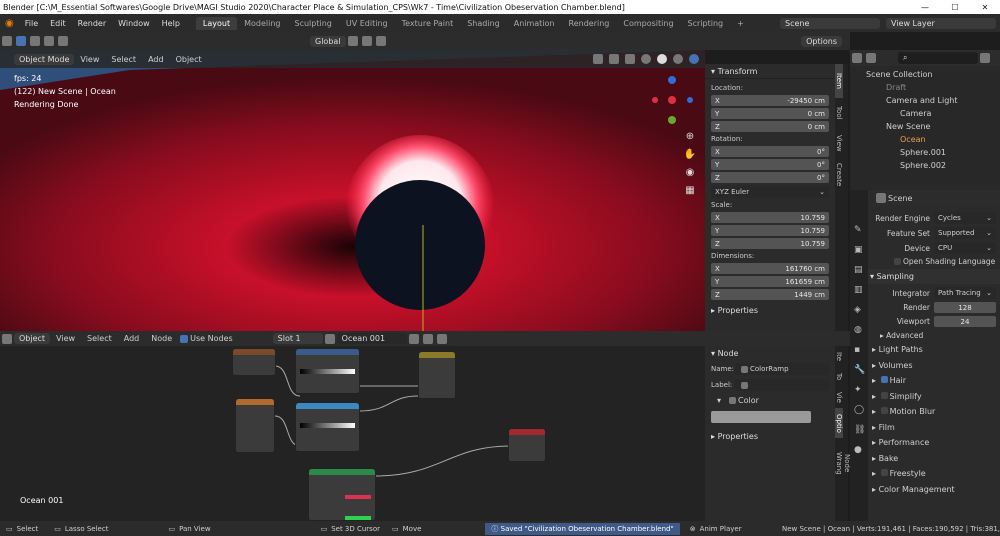  I want to click on scene-selector: Scene, so click(830, 23).